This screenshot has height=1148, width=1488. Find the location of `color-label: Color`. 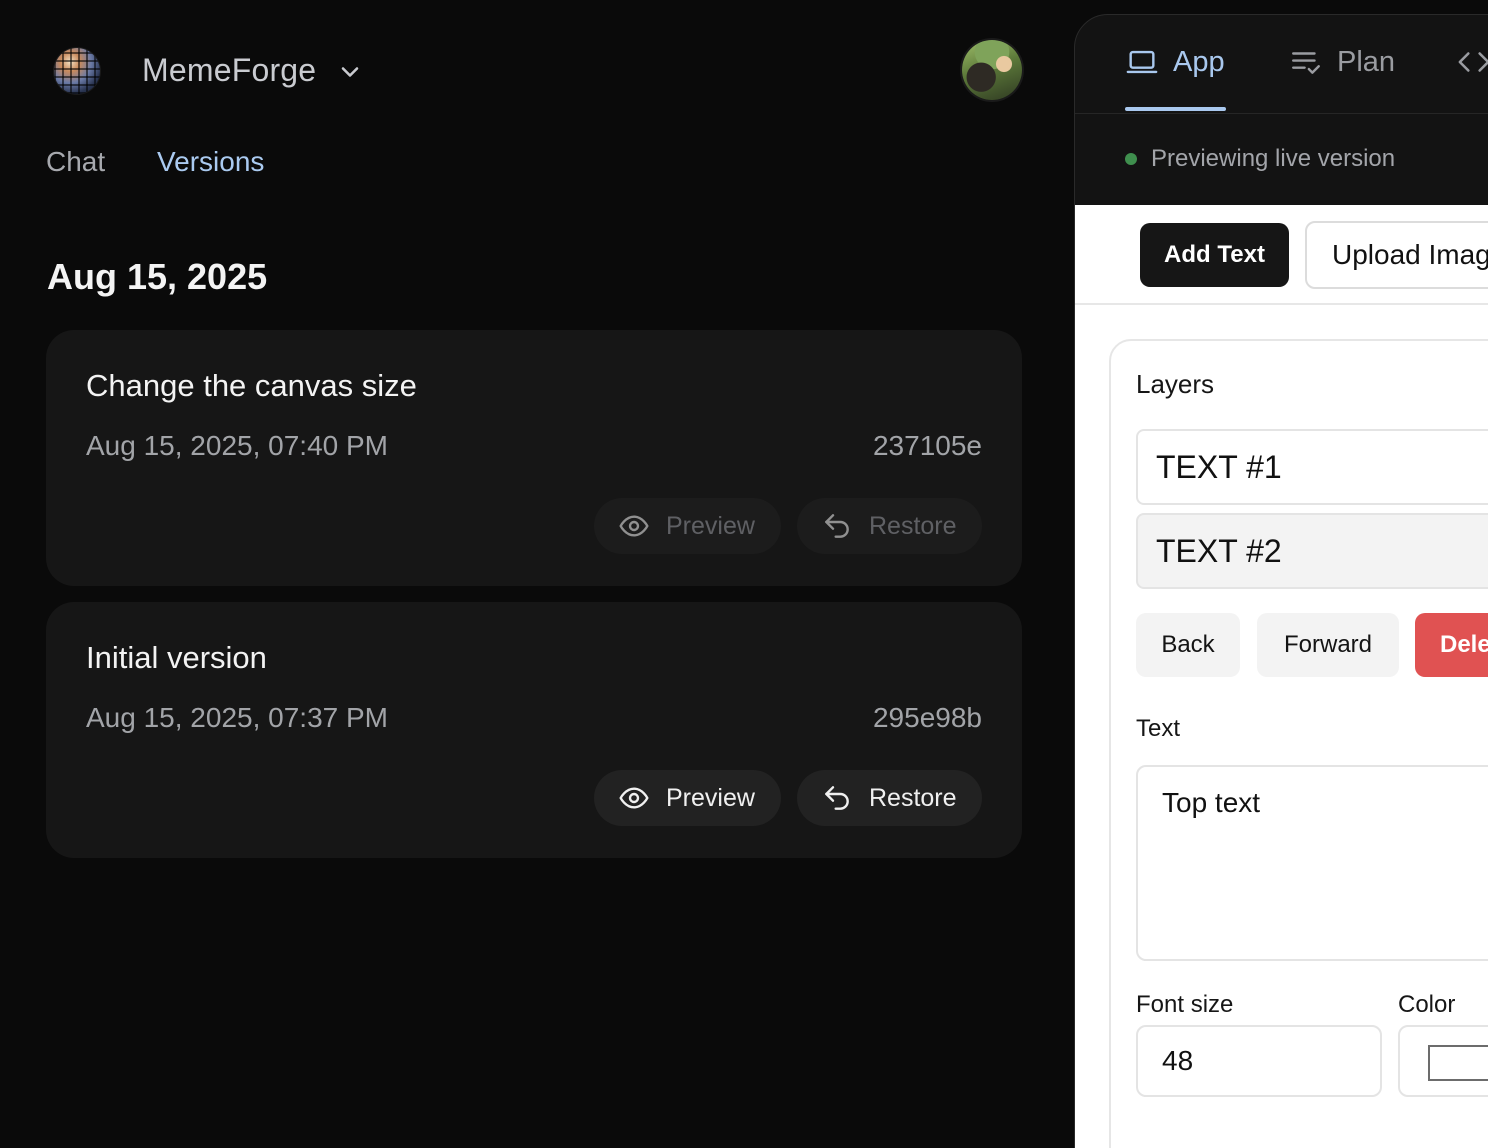

color-label: Color is located at coordinates (1427, 1004).